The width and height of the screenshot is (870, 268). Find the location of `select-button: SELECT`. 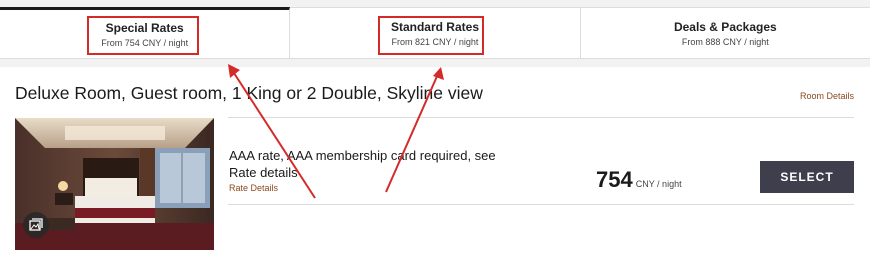

select-button: SELECT is located at coordinates (807, 177).